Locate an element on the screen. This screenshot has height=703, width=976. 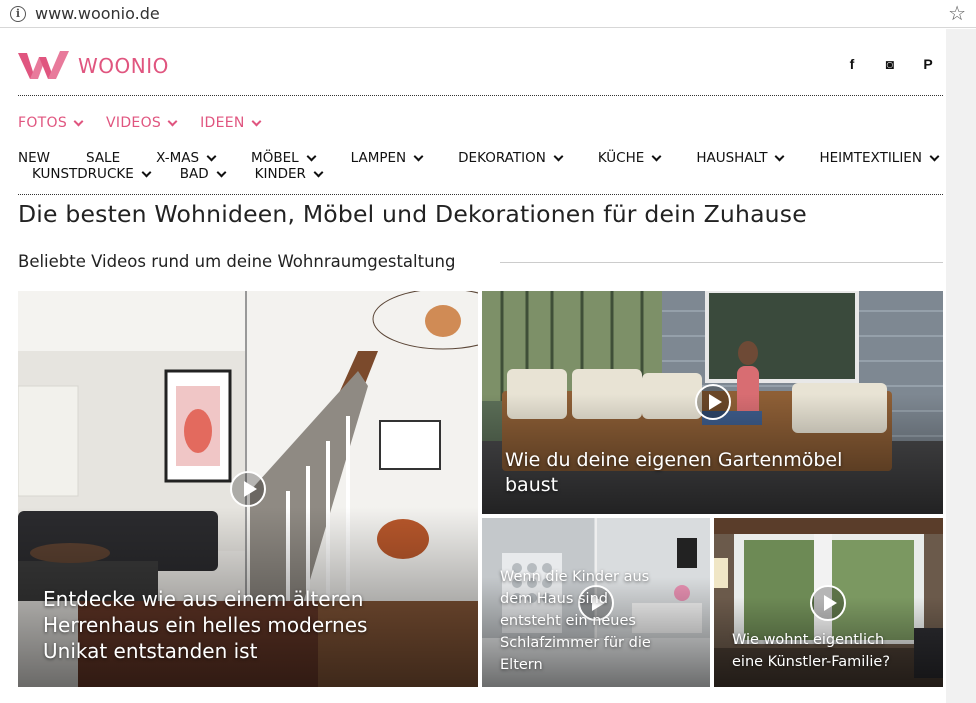
category-haushalt: HAUSHALT is located at coordinates (740, 158).